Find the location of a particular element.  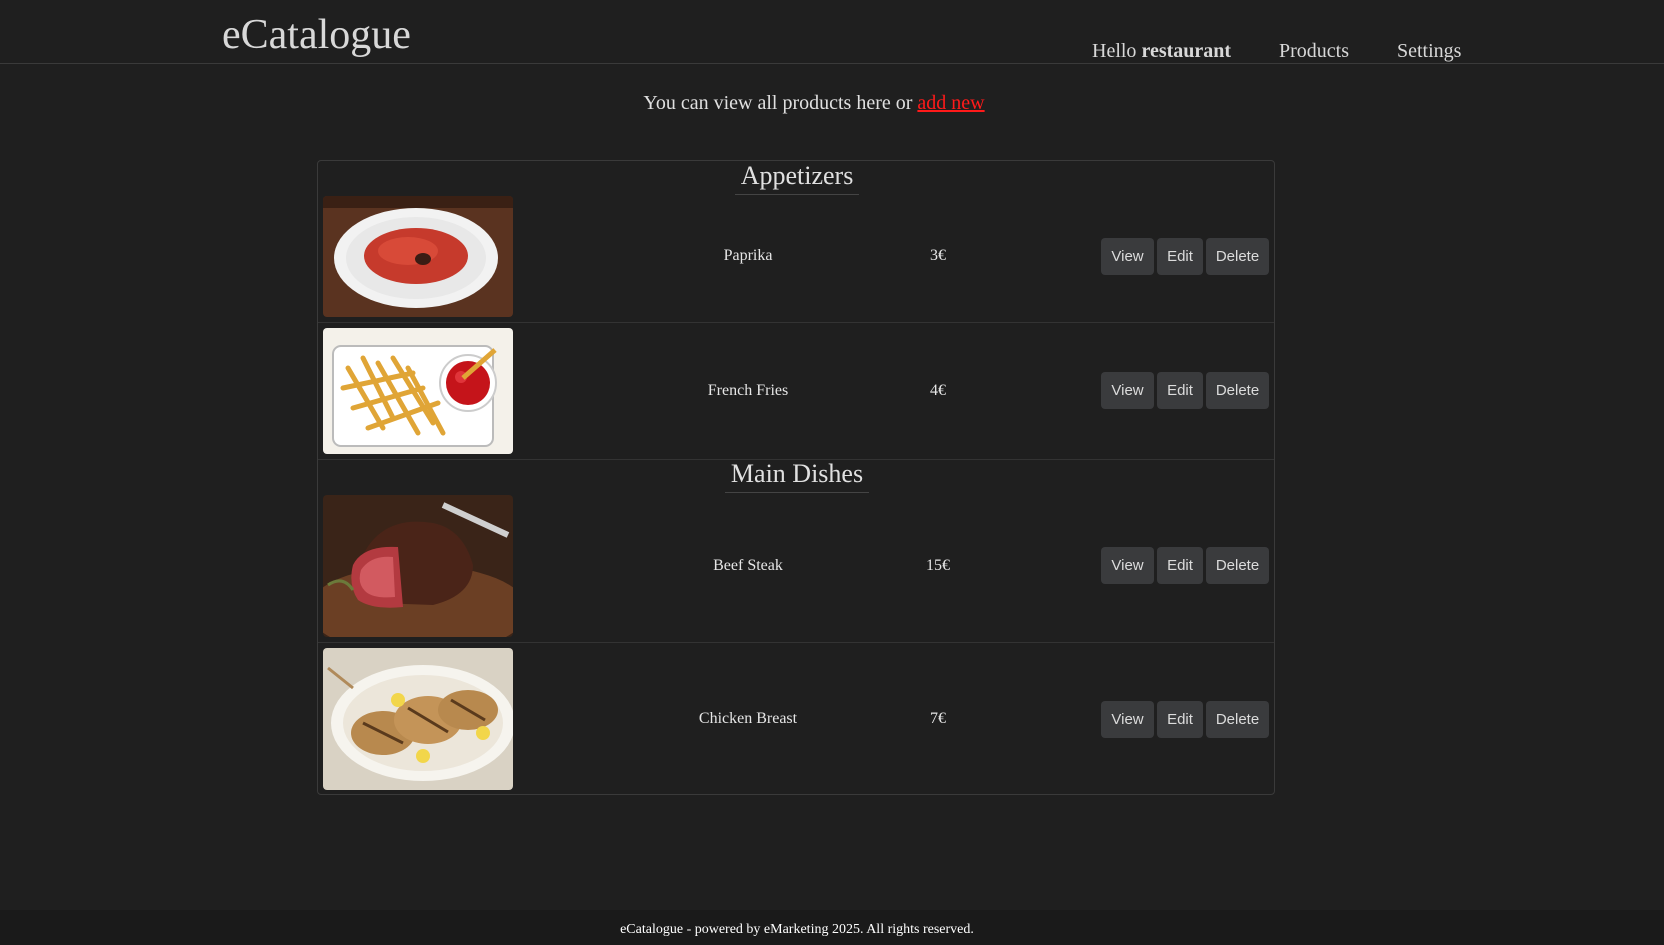

user-greeting: Hello restaurant is located at coordinates (1161, 51).